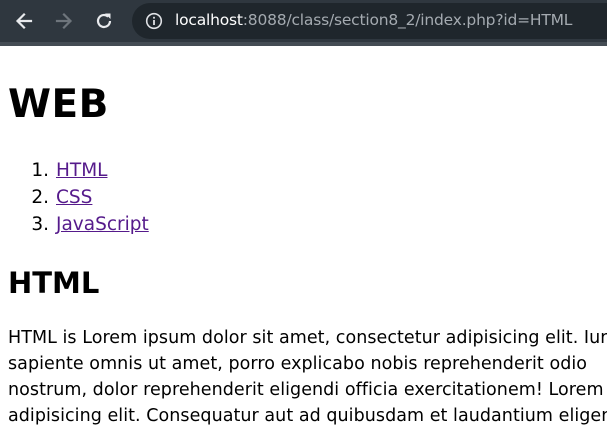 The width and height of the screenshot is (607, 436). What do you see at coordinates (407, 20) in the screenshot?
I see `url-path: :8088/class/section8_2/index.php?id=HTML` at bounding box center [407, 20].